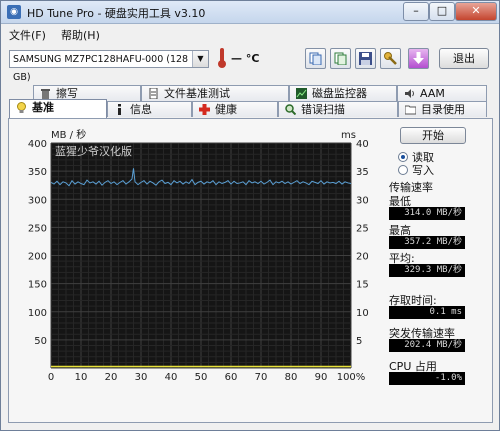 The height and width of the screenshot is (431, 500). Describe the element at coordinates (37, 200) in the screenshot. I see `left-tick-label: 300` at that location.